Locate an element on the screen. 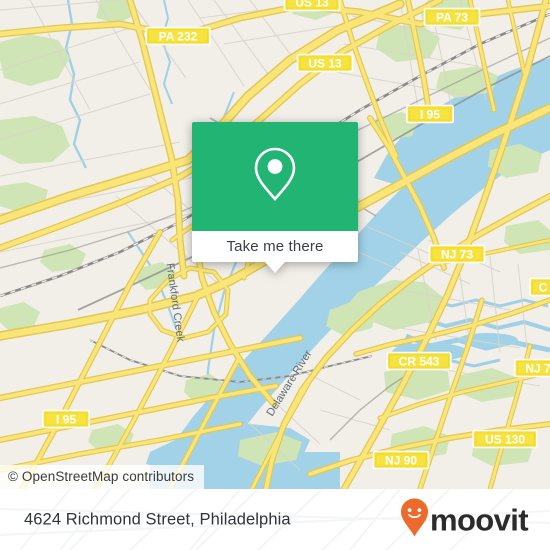 The height and width of the screenshot is (550, 550). road-shield: NJ 90 is located at coordinates (401, 460).